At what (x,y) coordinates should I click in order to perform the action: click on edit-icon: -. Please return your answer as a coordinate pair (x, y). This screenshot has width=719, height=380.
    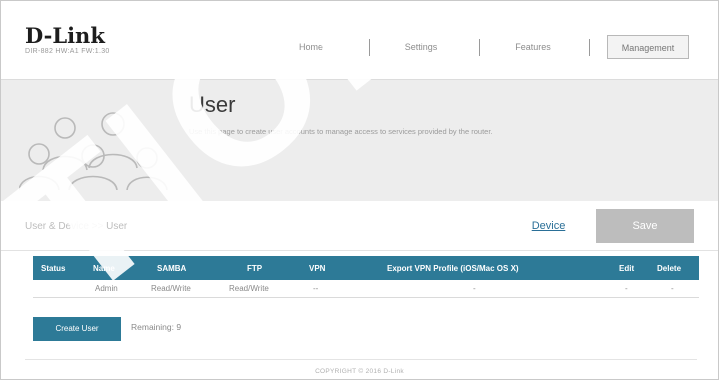
    Looking at the image, I should click on (626, 288).